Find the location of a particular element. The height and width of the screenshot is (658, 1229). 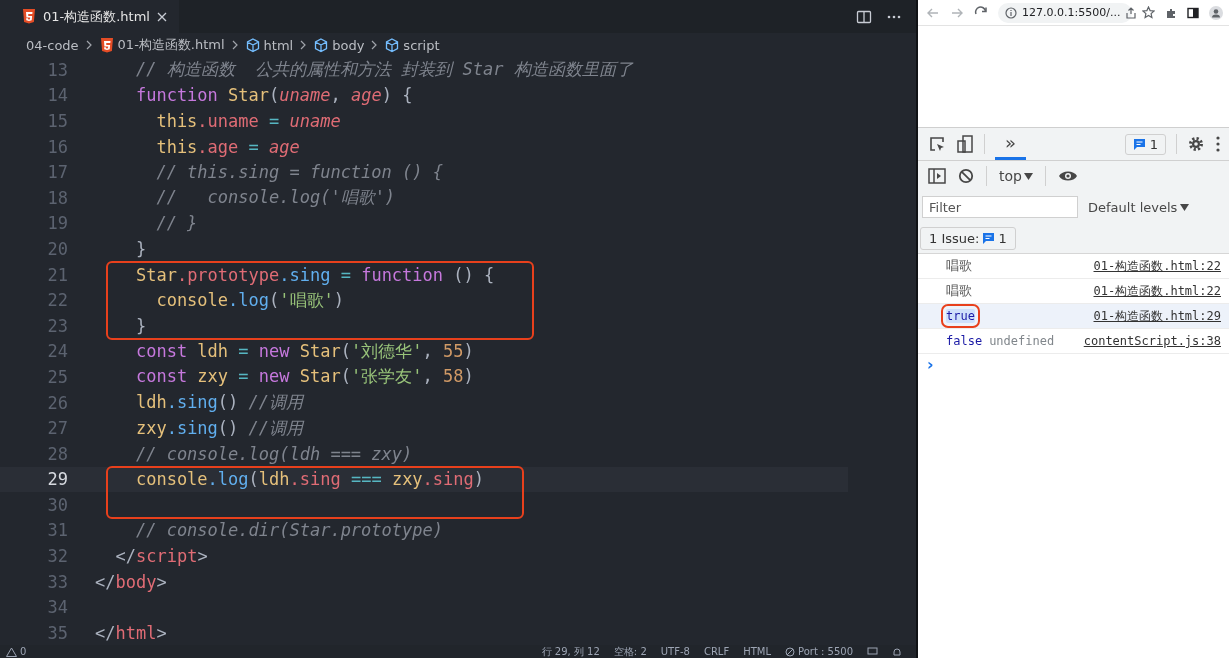

line-number: 23 is located at coordinates (57, 325).